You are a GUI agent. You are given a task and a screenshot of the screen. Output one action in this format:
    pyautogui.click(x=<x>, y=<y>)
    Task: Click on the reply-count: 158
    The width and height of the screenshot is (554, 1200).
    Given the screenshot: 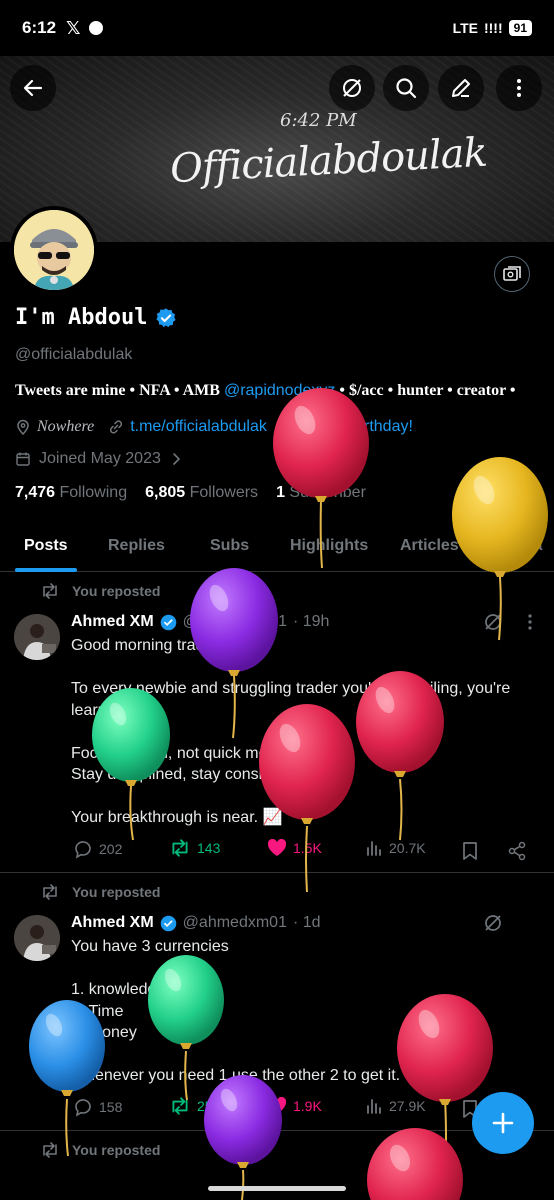 What is the action you would take?
    pyautogui.click(x=111, y=1107)
    